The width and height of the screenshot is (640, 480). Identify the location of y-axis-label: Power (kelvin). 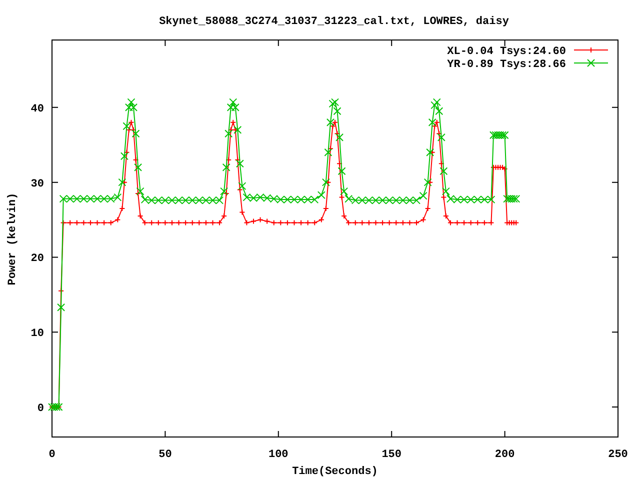
(13, 239).